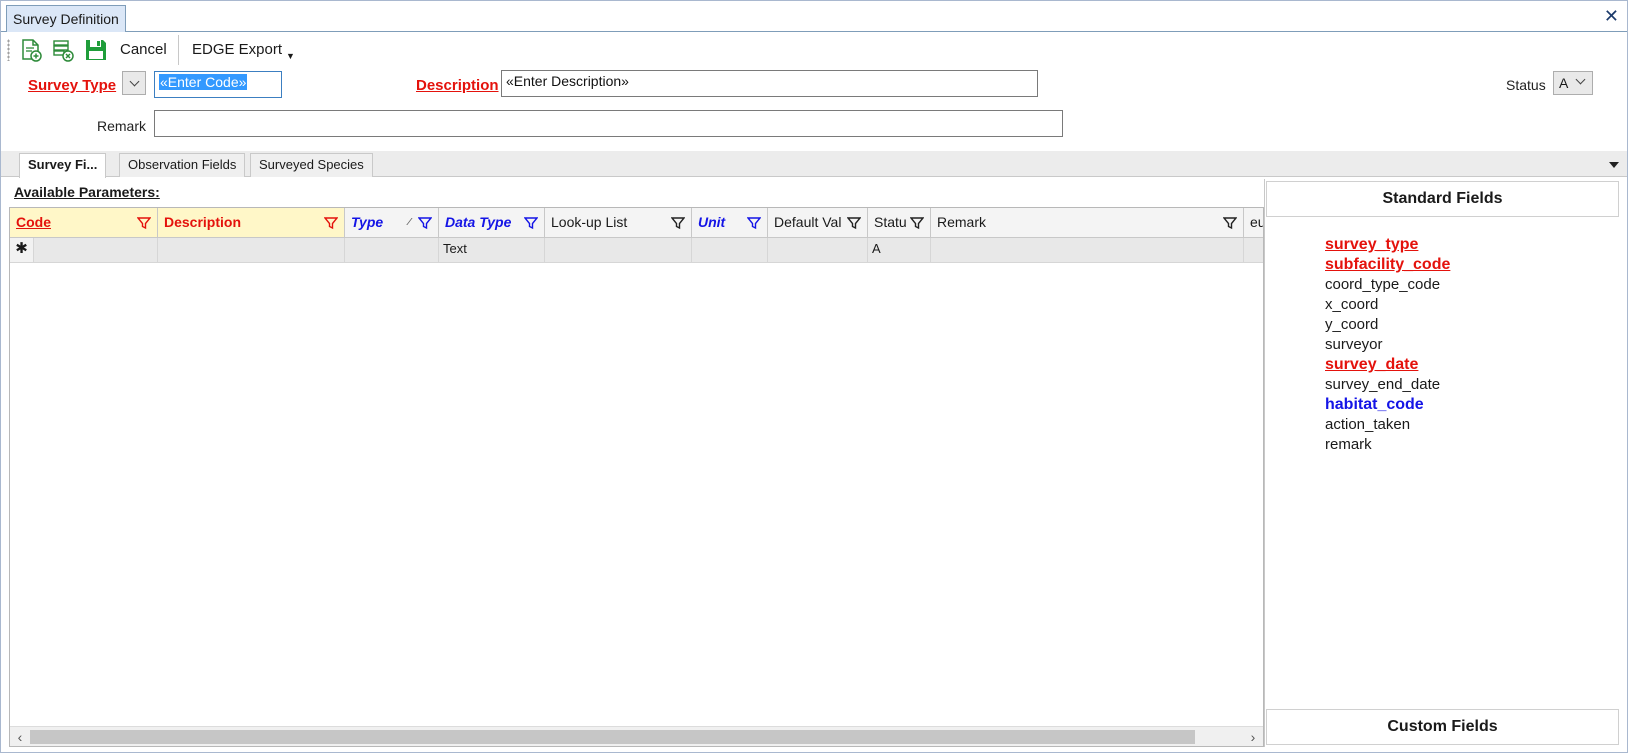 This screenshot has height=753, width=1628. What do you see at coordinates (251, 223) in the screenshot?
I see `column-header-description: Description` at bounding box center [251, 223].